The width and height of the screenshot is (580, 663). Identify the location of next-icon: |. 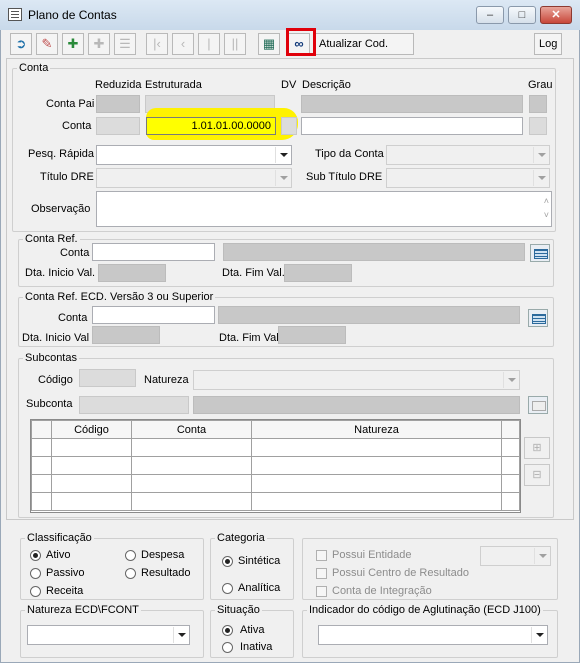
(209, 43).